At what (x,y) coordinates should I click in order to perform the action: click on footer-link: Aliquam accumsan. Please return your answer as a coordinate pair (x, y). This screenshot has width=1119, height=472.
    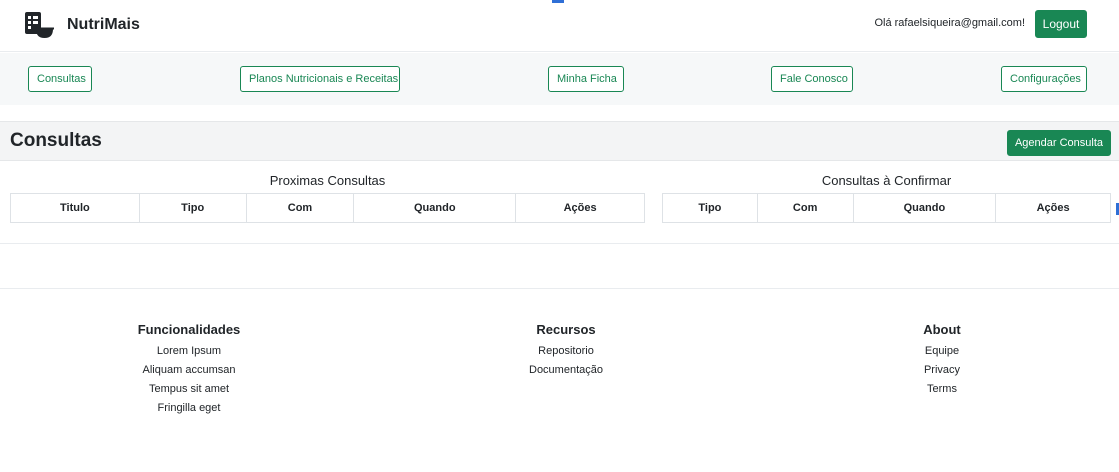
    Looking at the image, I should click on (189, 370).